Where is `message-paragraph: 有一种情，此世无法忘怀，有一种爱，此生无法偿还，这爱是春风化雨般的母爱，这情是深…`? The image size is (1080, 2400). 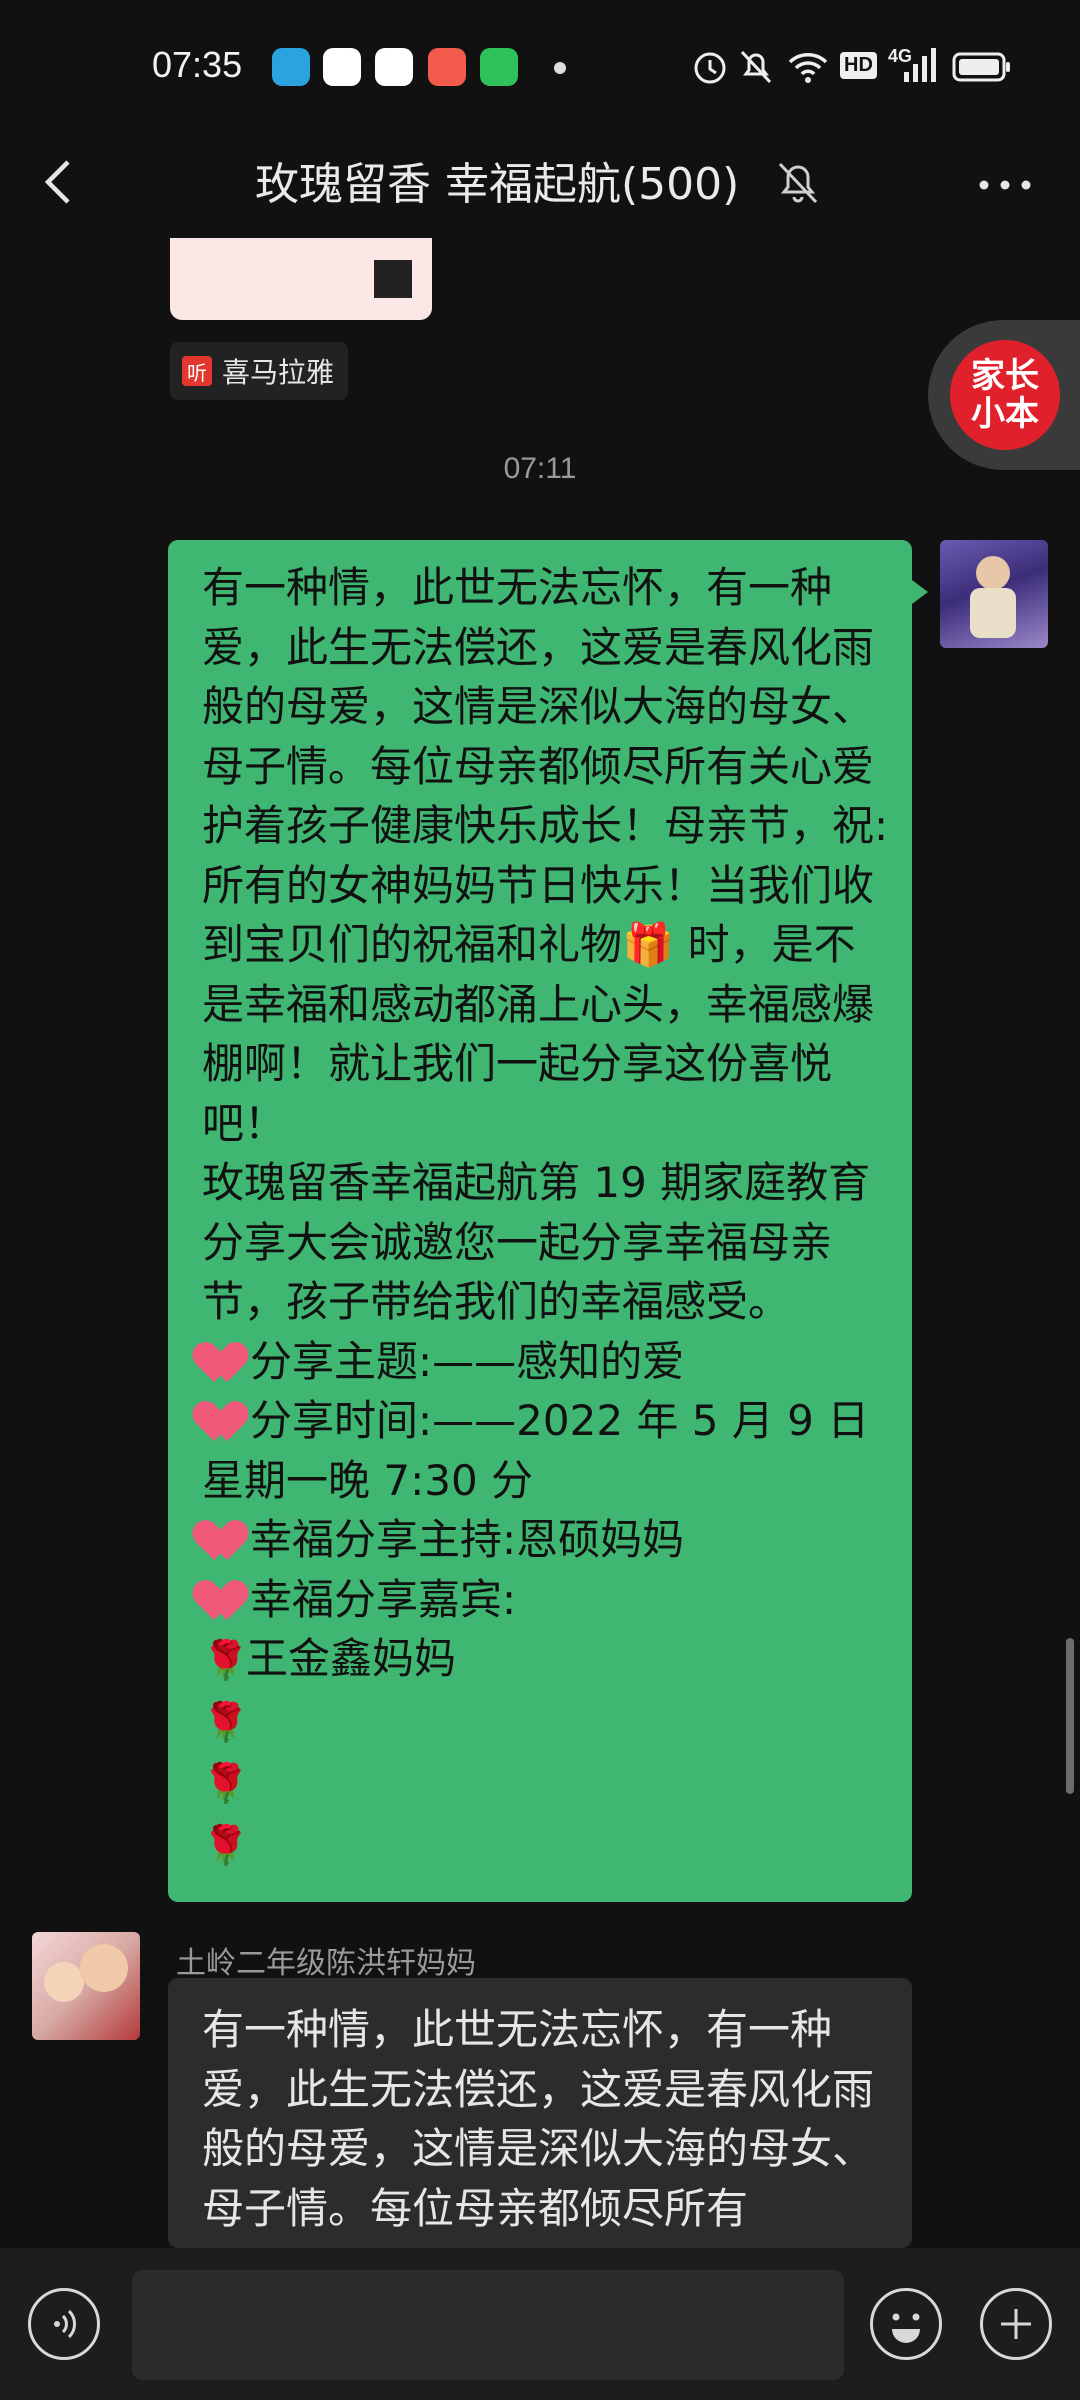
message-paragraph: 有一种情，此世无法忘怀，有一种爱，此生无法偿还，这爱是春风化雨般的母爱，这情是深… is located at coordinates (538, 2119).